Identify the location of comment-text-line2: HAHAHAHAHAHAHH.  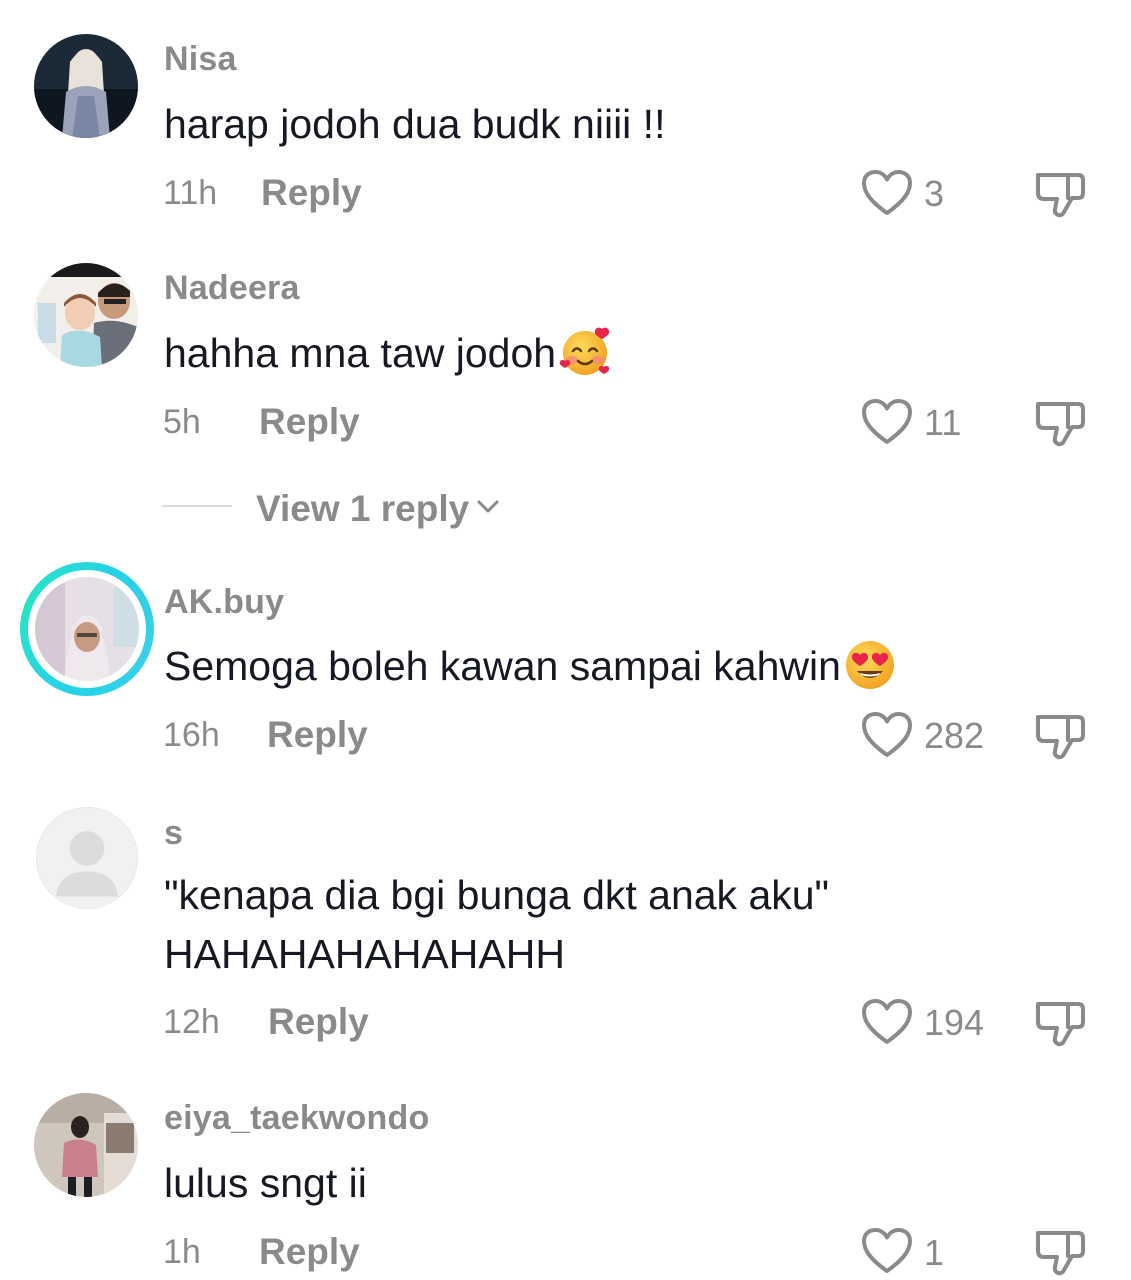
(364, 954).